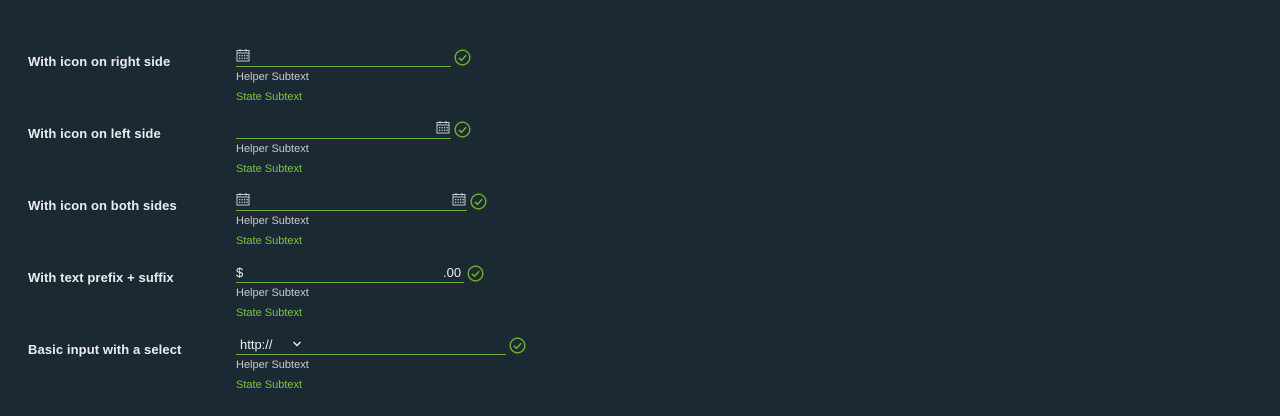 This screenshot has height=416, width=1280. I want to click on suffix-text: .00, so click(452, 272).